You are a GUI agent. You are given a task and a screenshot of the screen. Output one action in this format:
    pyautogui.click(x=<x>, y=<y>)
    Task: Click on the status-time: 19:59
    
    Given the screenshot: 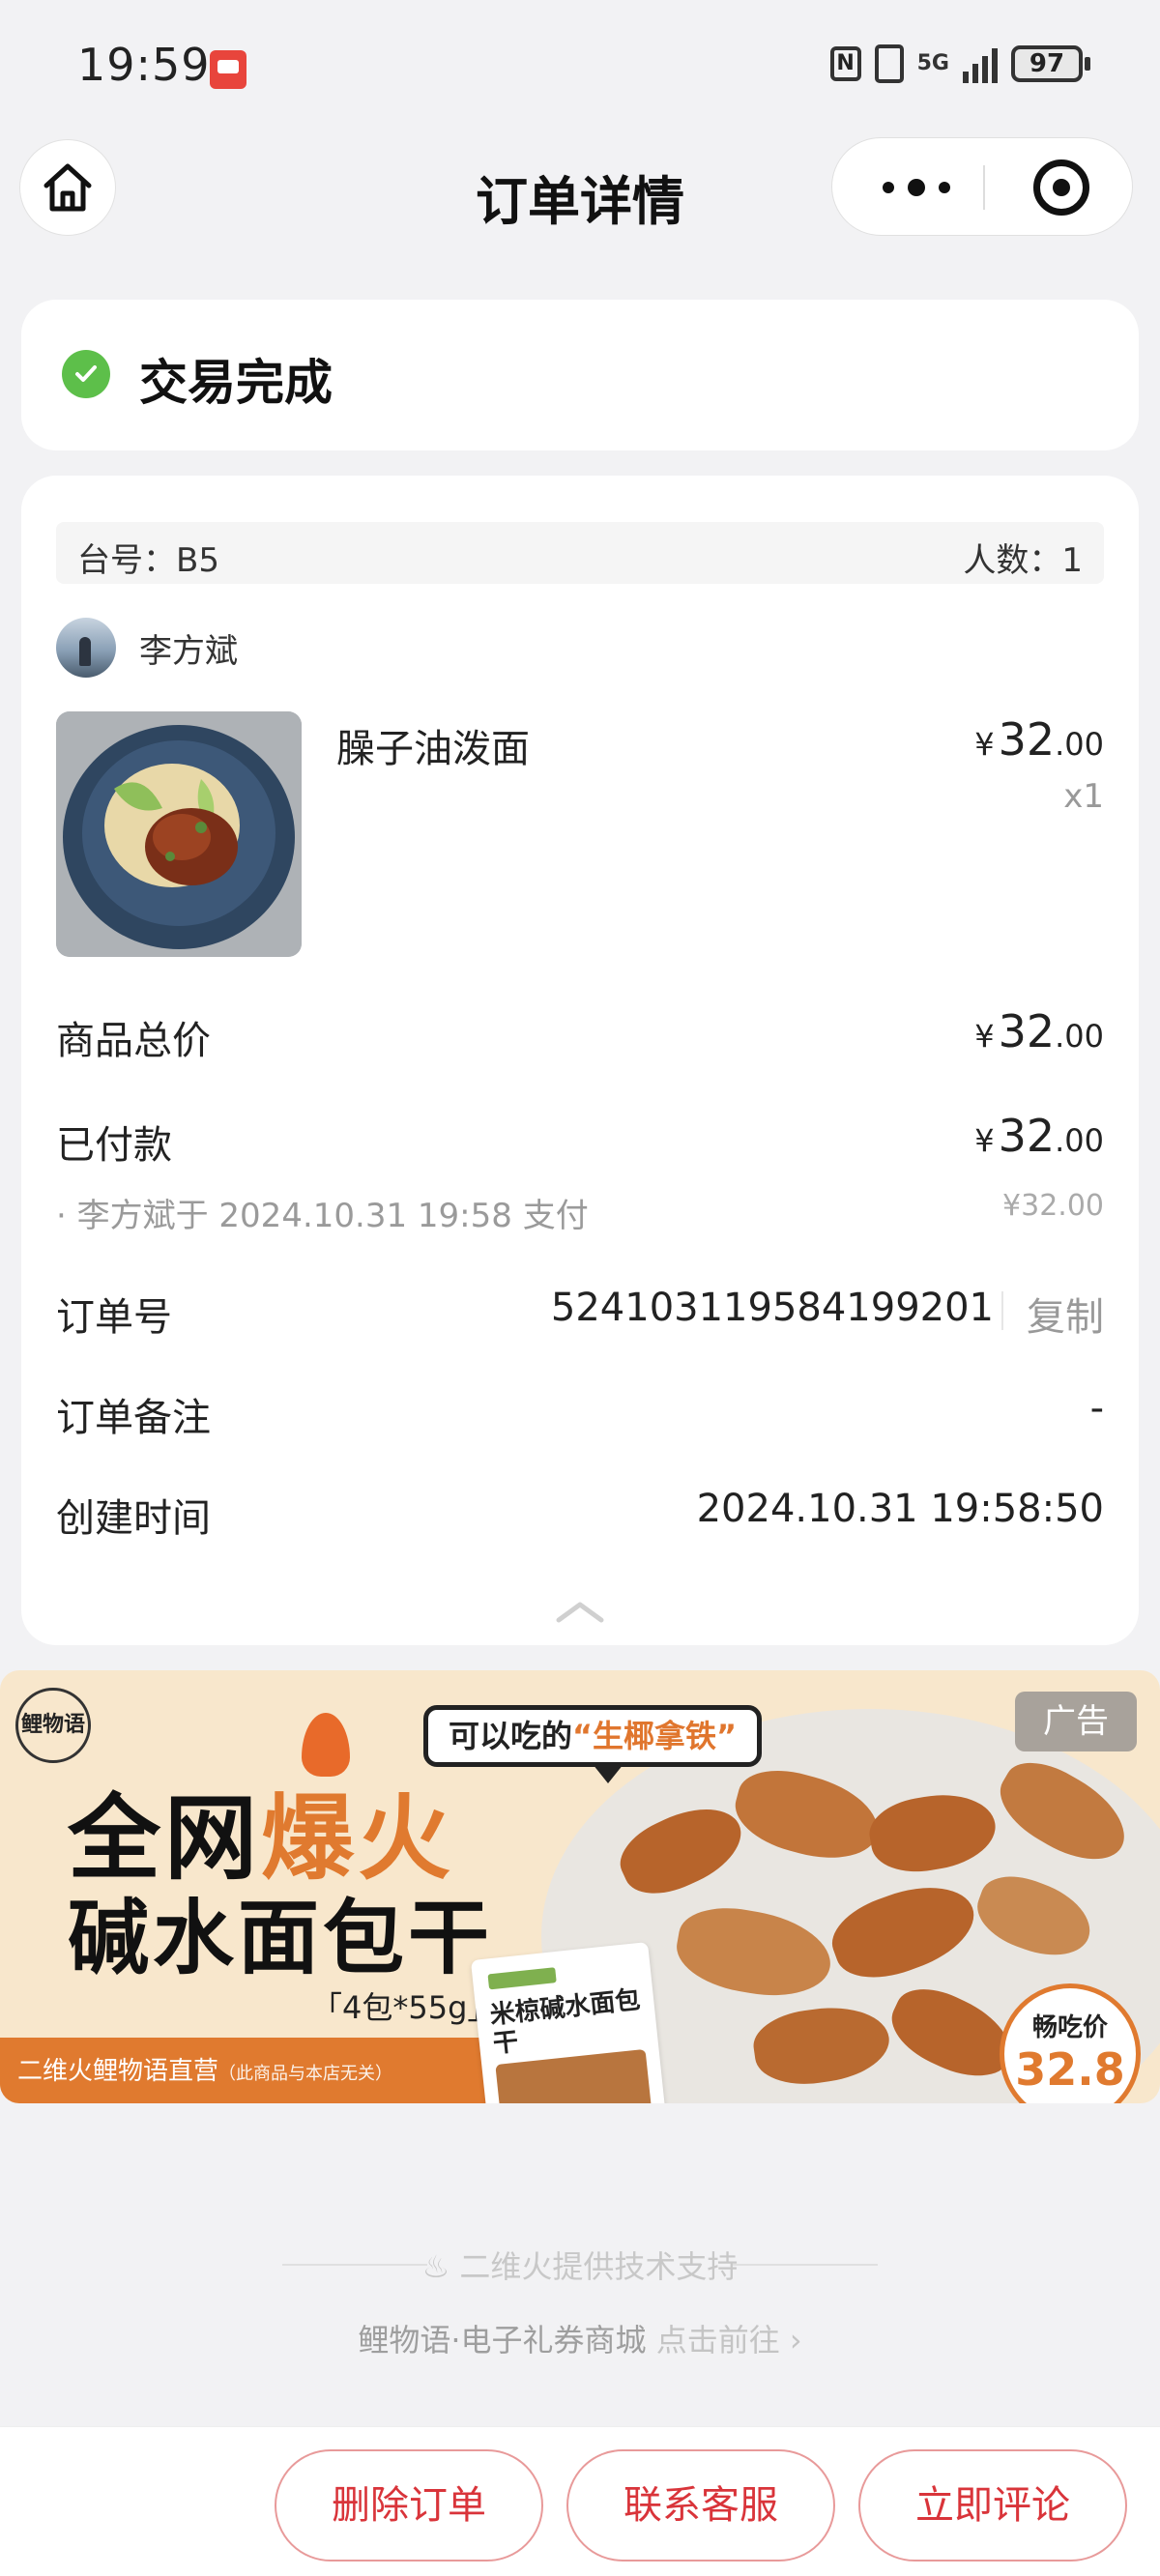 What is the action you would take?
    pyautogui.click(x=144, y=65)
    